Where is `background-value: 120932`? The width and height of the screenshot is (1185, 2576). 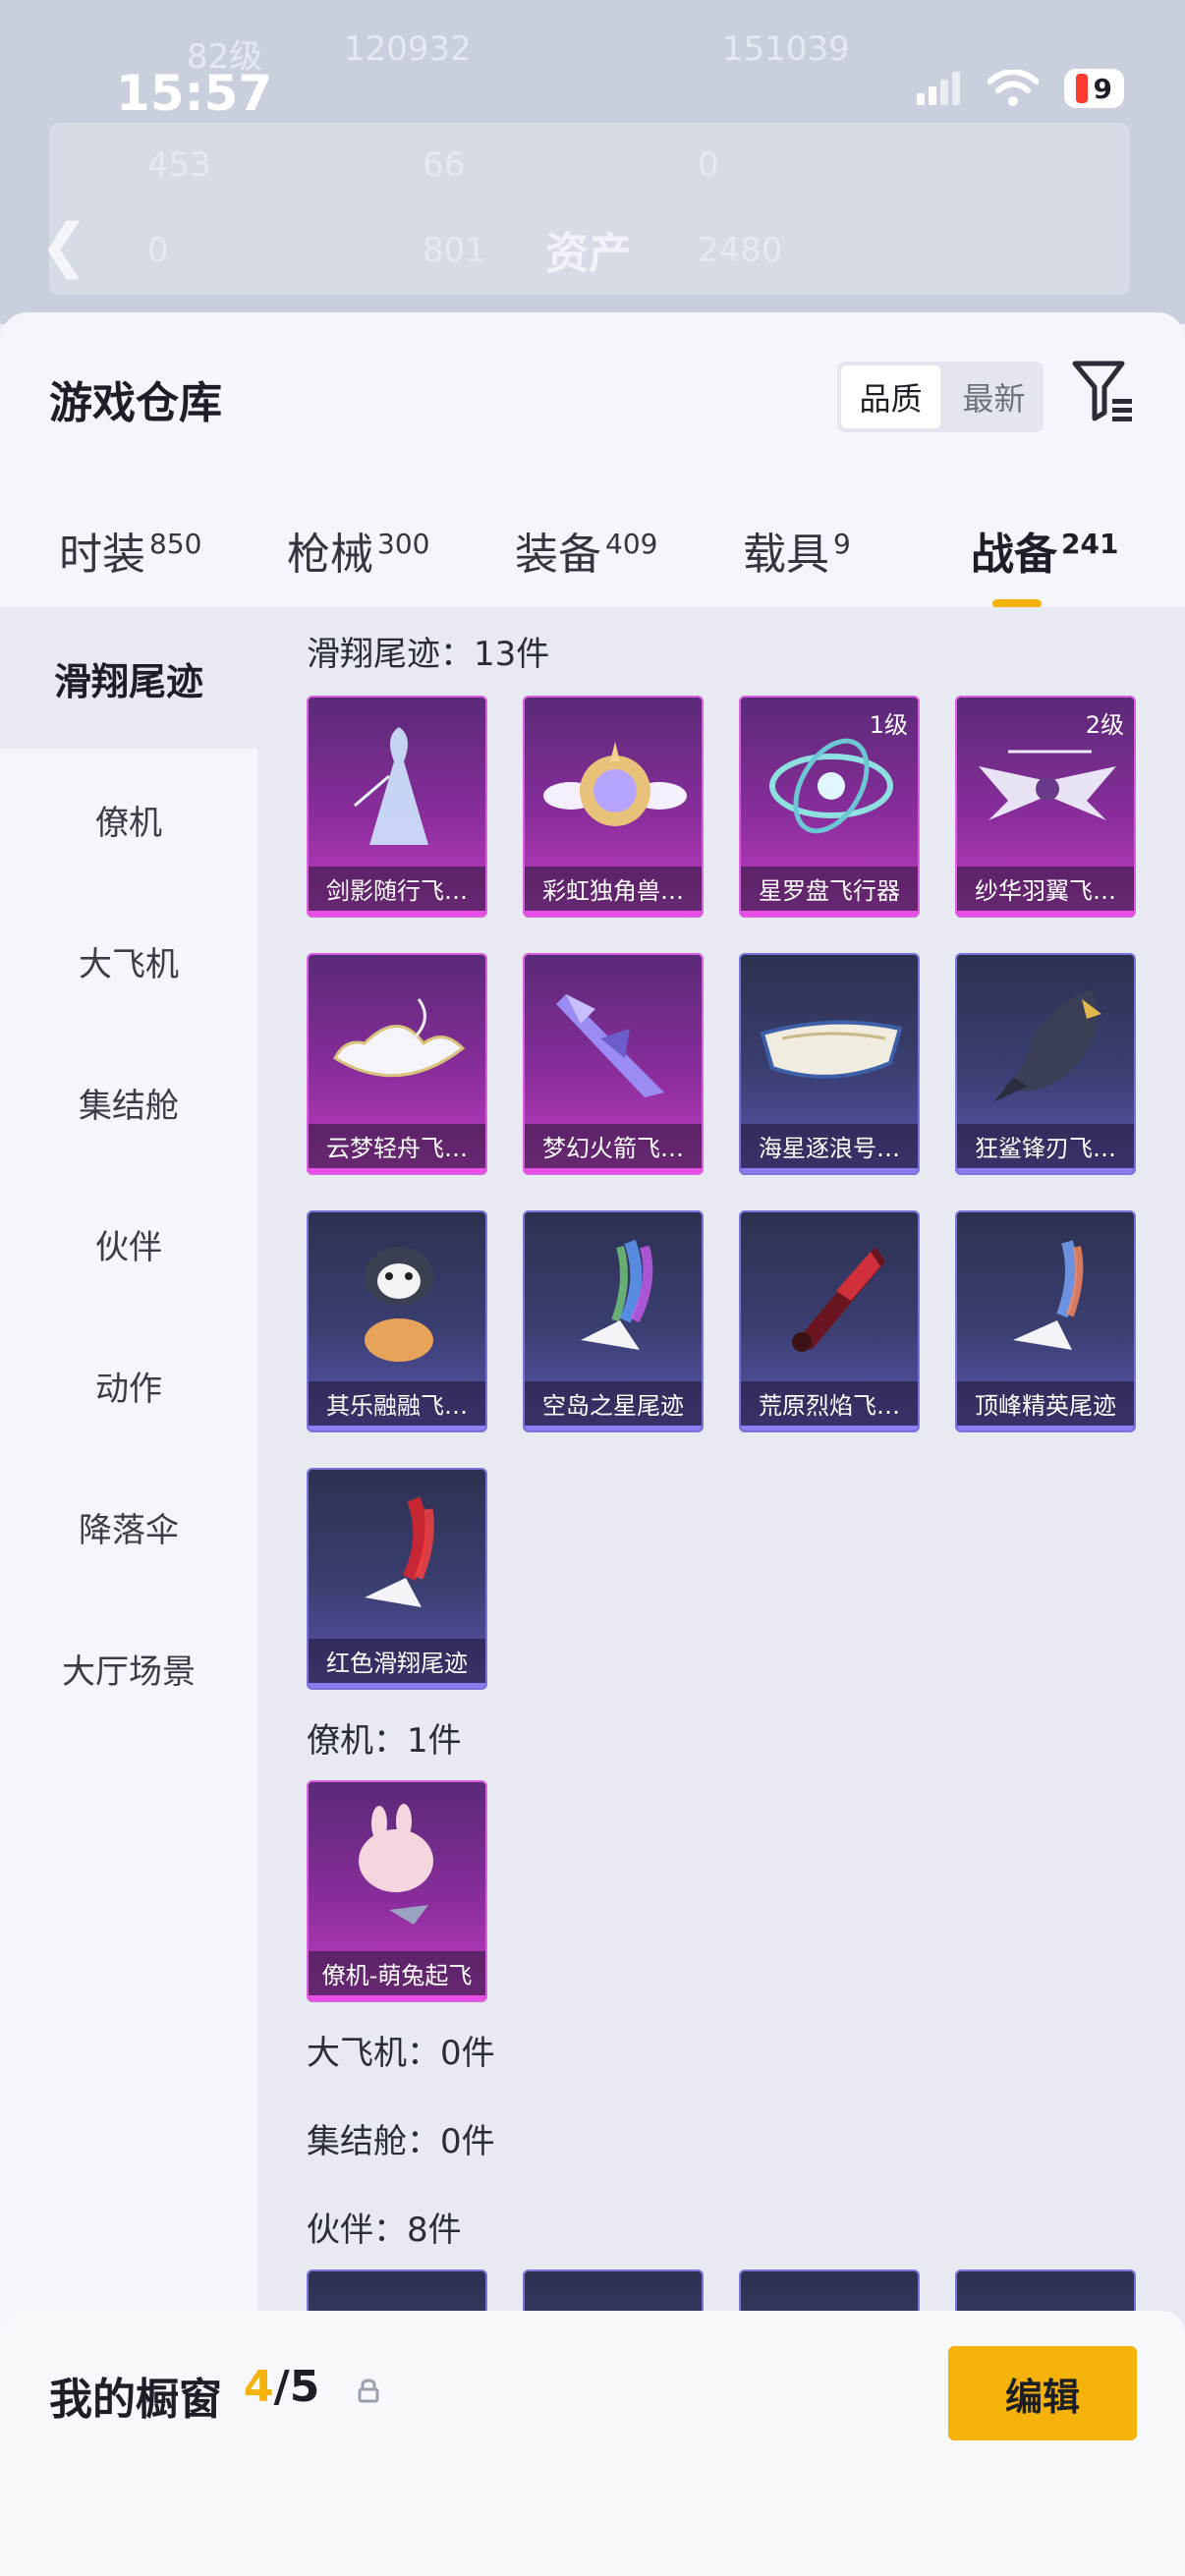
background-value: 120932 is located at coordinates (408, 49).